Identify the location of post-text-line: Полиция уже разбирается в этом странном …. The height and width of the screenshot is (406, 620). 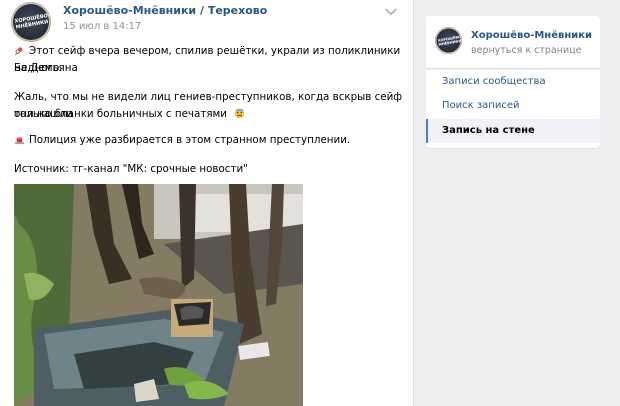
(190, 140).